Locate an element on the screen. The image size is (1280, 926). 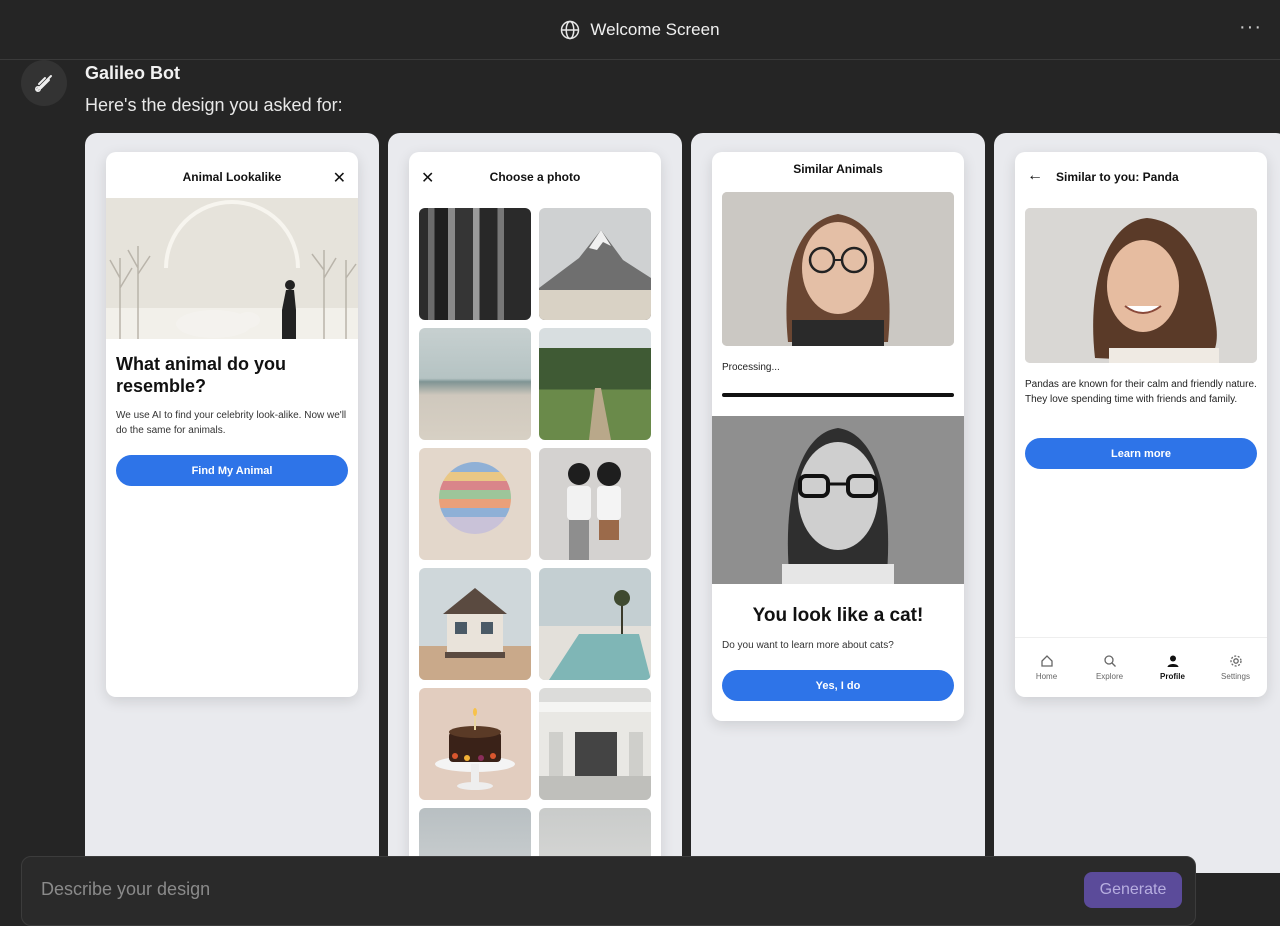
design-prompt-input: Describe your design is located at coordinates (125, 889).